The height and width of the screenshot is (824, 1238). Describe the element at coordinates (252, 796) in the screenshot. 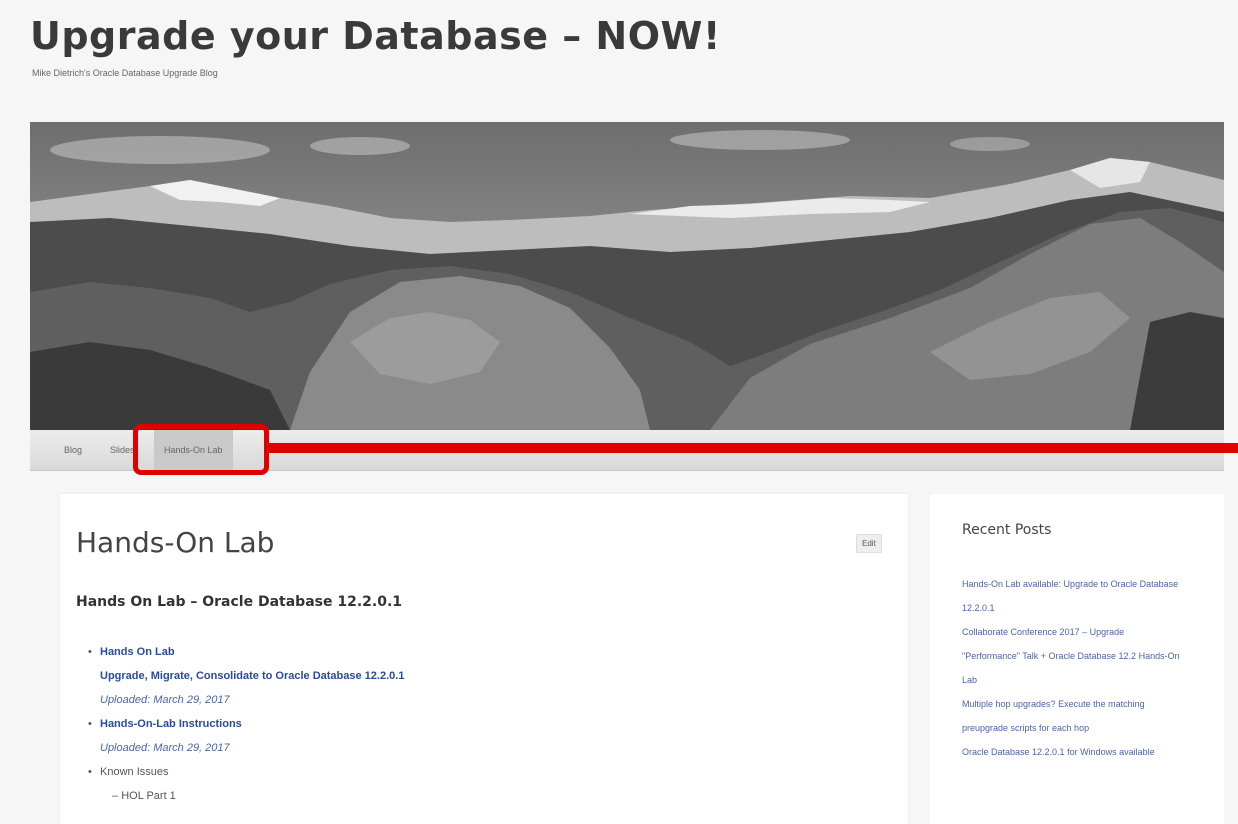

I see `known-issue-item: – HOL Part 1` at that location.